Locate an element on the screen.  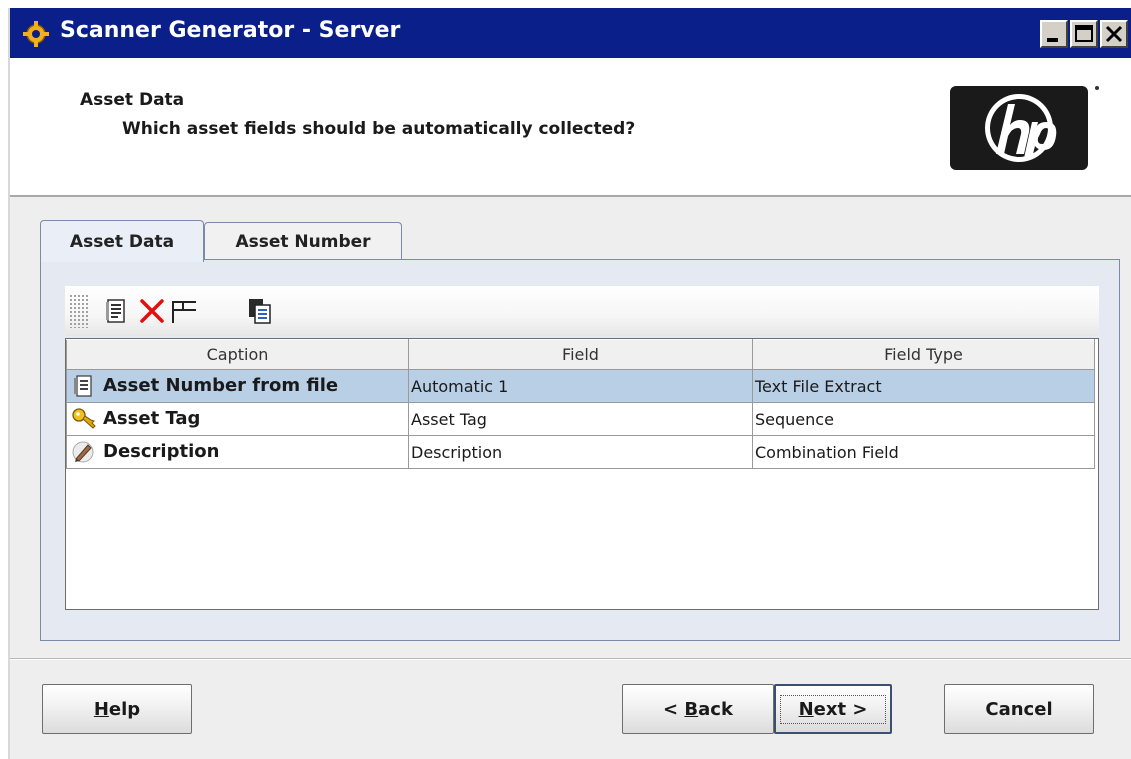
footer-divider is located at coordinates (570, 659).